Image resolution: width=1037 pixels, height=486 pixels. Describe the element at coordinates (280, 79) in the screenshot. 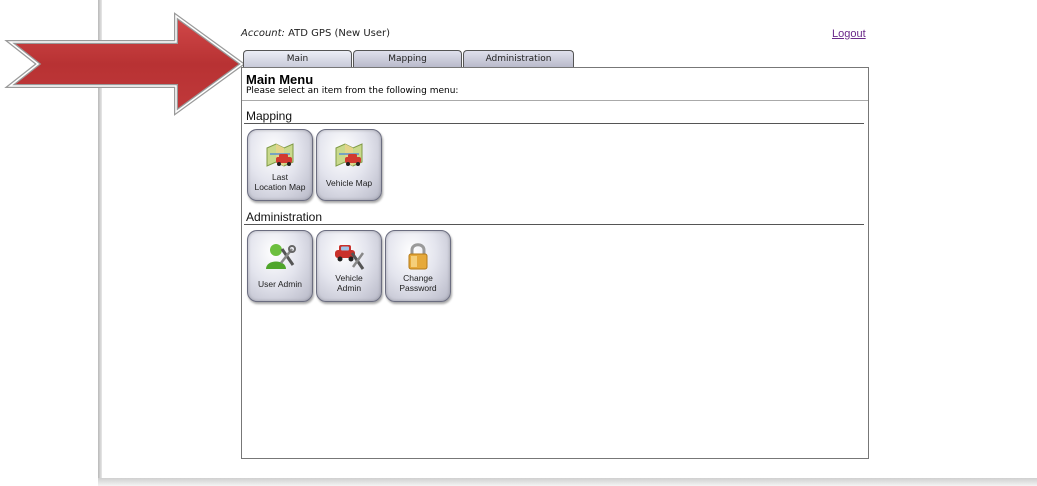

I see `page-title: Main Menu` at that location.